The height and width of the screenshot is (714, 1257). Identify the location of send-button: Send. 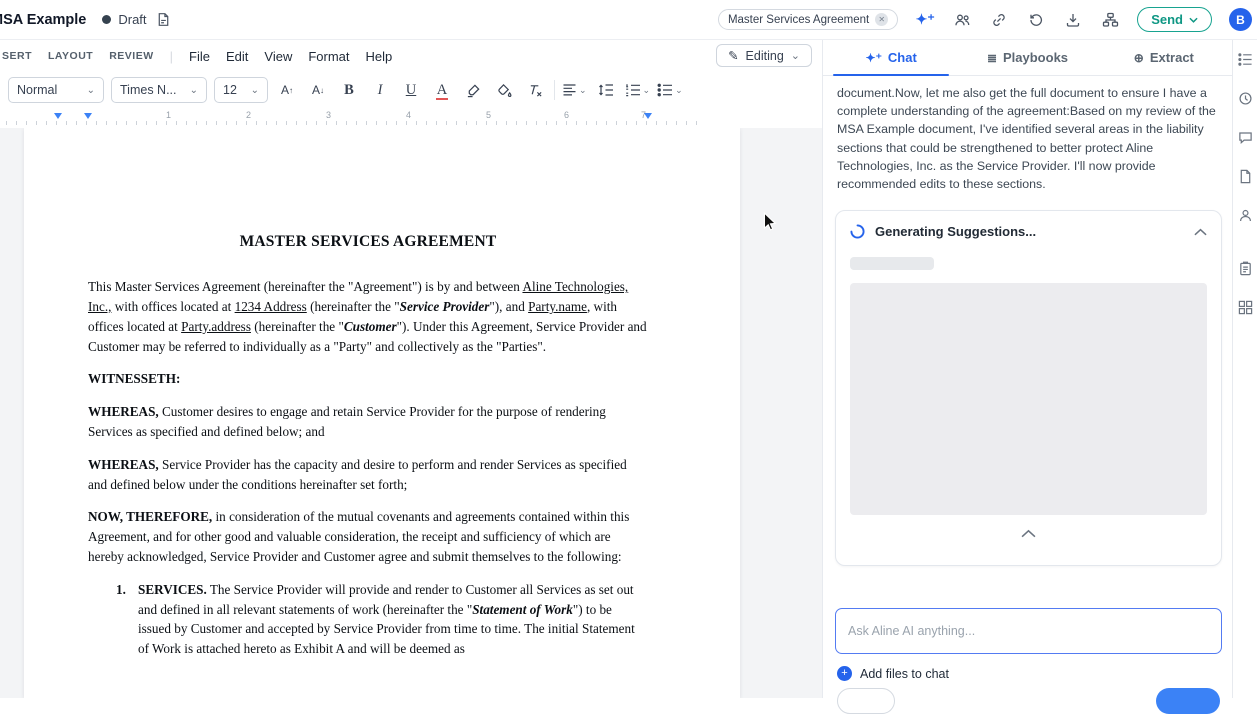
(1174, 19).